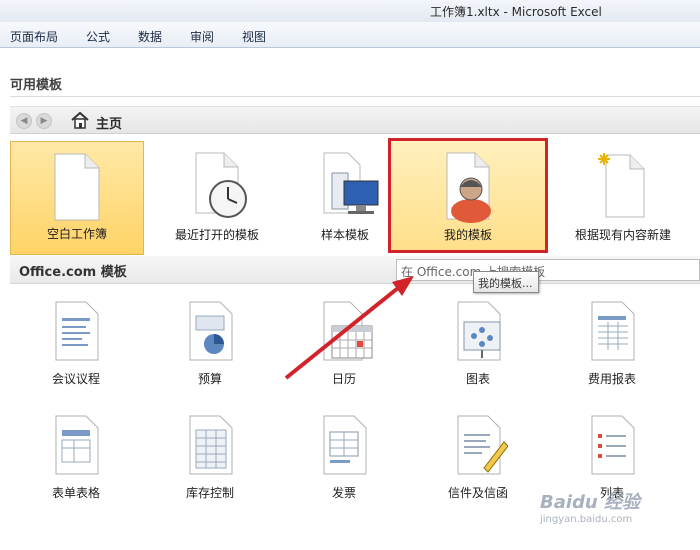 This screenshot has width=700, height=550. Describe the element at coordinates (586, 519) in the screenshot. I see `watermark-url: jingyan.baidu.com` at that location.